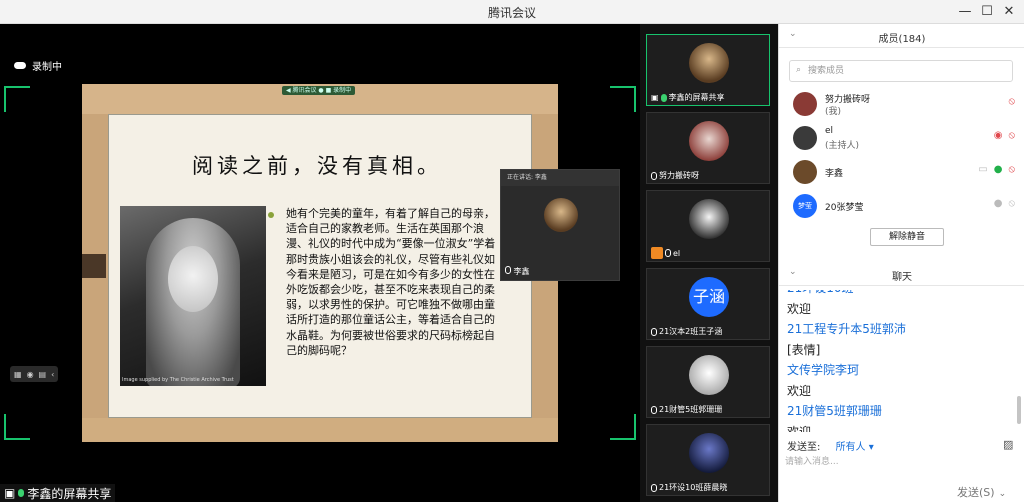  Describe the element at coordinates (18, 374) in the screenshot. I see `grid-icon: ▦` at that location.